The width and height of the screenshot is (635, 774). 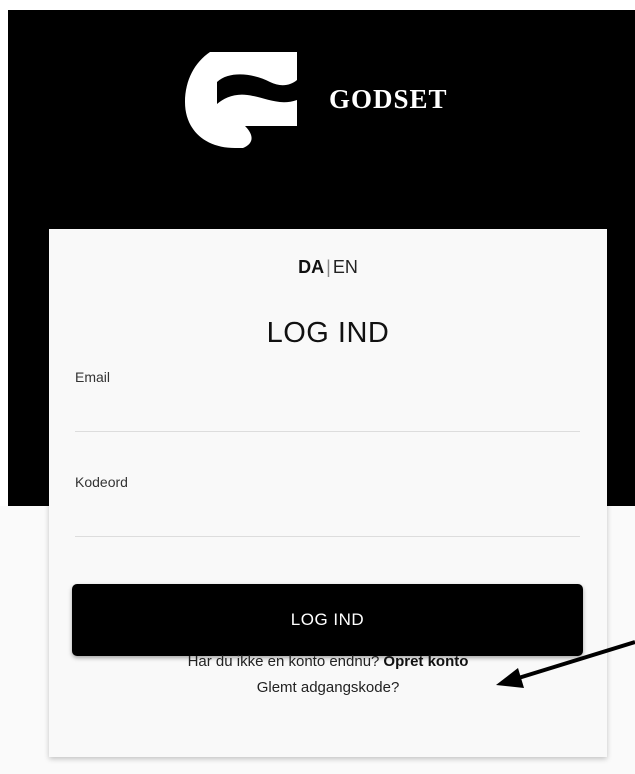 What do you see at coordinates (565, 664) in the screenshot?
I see `arrow-pointer-icon` at bounding box center [565, 664].